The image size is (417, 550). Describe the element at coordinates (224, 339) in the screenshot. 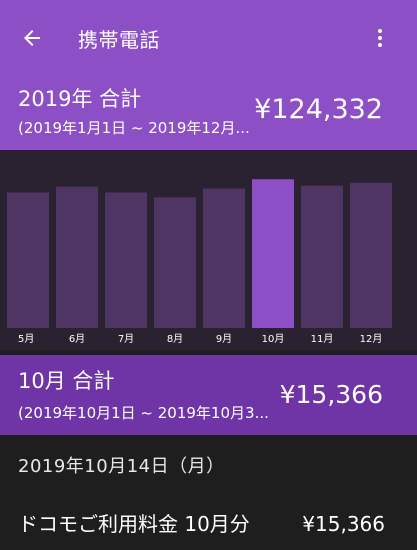

I see `chart-tick-label: 9月` at that location.